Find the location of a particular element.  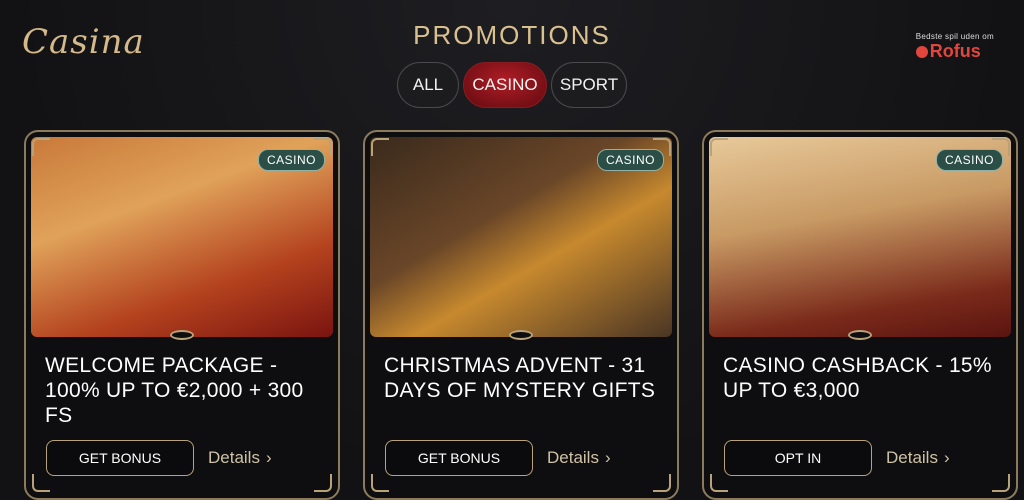

rofus-logo: Rofus is located at coordinates (954, 51).